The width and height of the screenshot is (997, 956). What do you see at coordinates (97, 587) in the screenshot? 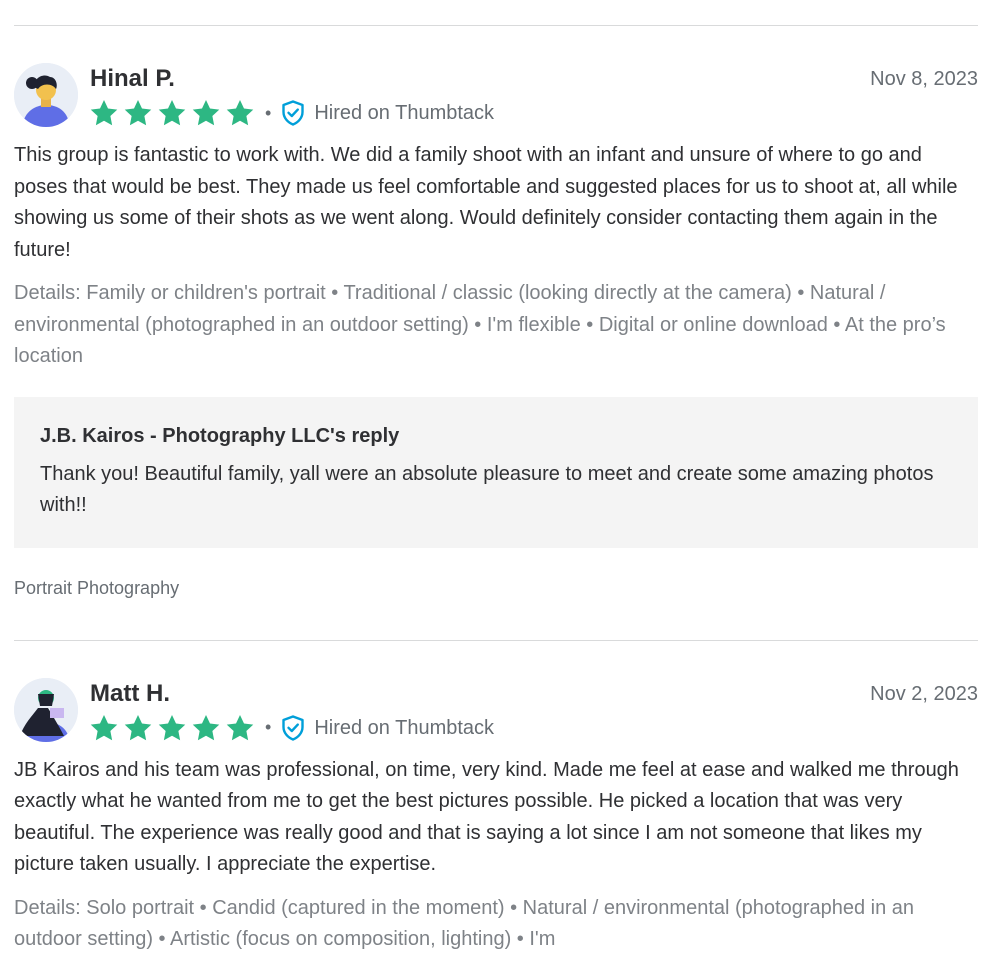
I see `service-category: Portrait Photography` at bounding box center [97, 587].